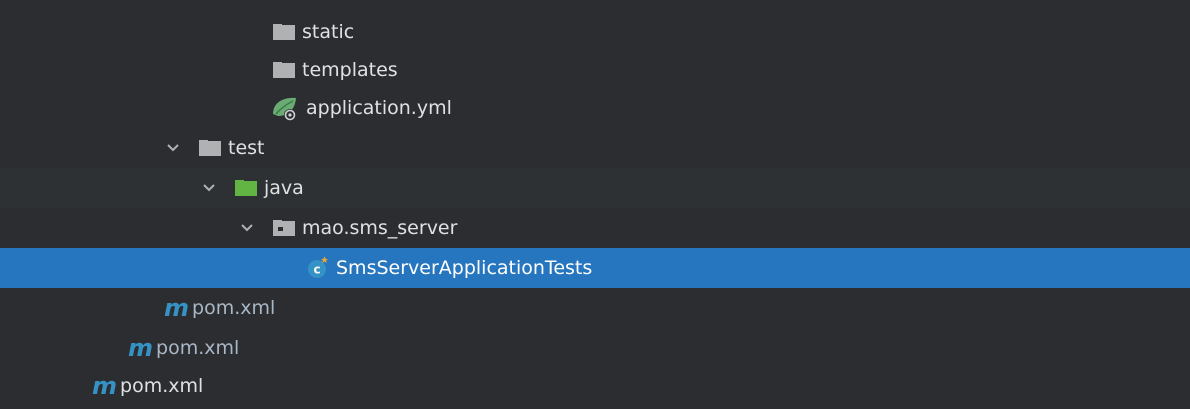 The image size is (1190, 409). What do you see at coordinates (595, 268) in the screenshot?
I see `tree-item-sms-server-application-tests: c SmsServerApplicationTests` at bounding box center [595, 268].